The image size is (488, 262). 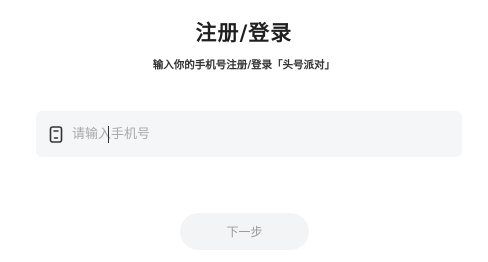 What do you see at coordinates (56, 134) in the screenshot?
I see `phone-icon` at bounding box center [56, 134].